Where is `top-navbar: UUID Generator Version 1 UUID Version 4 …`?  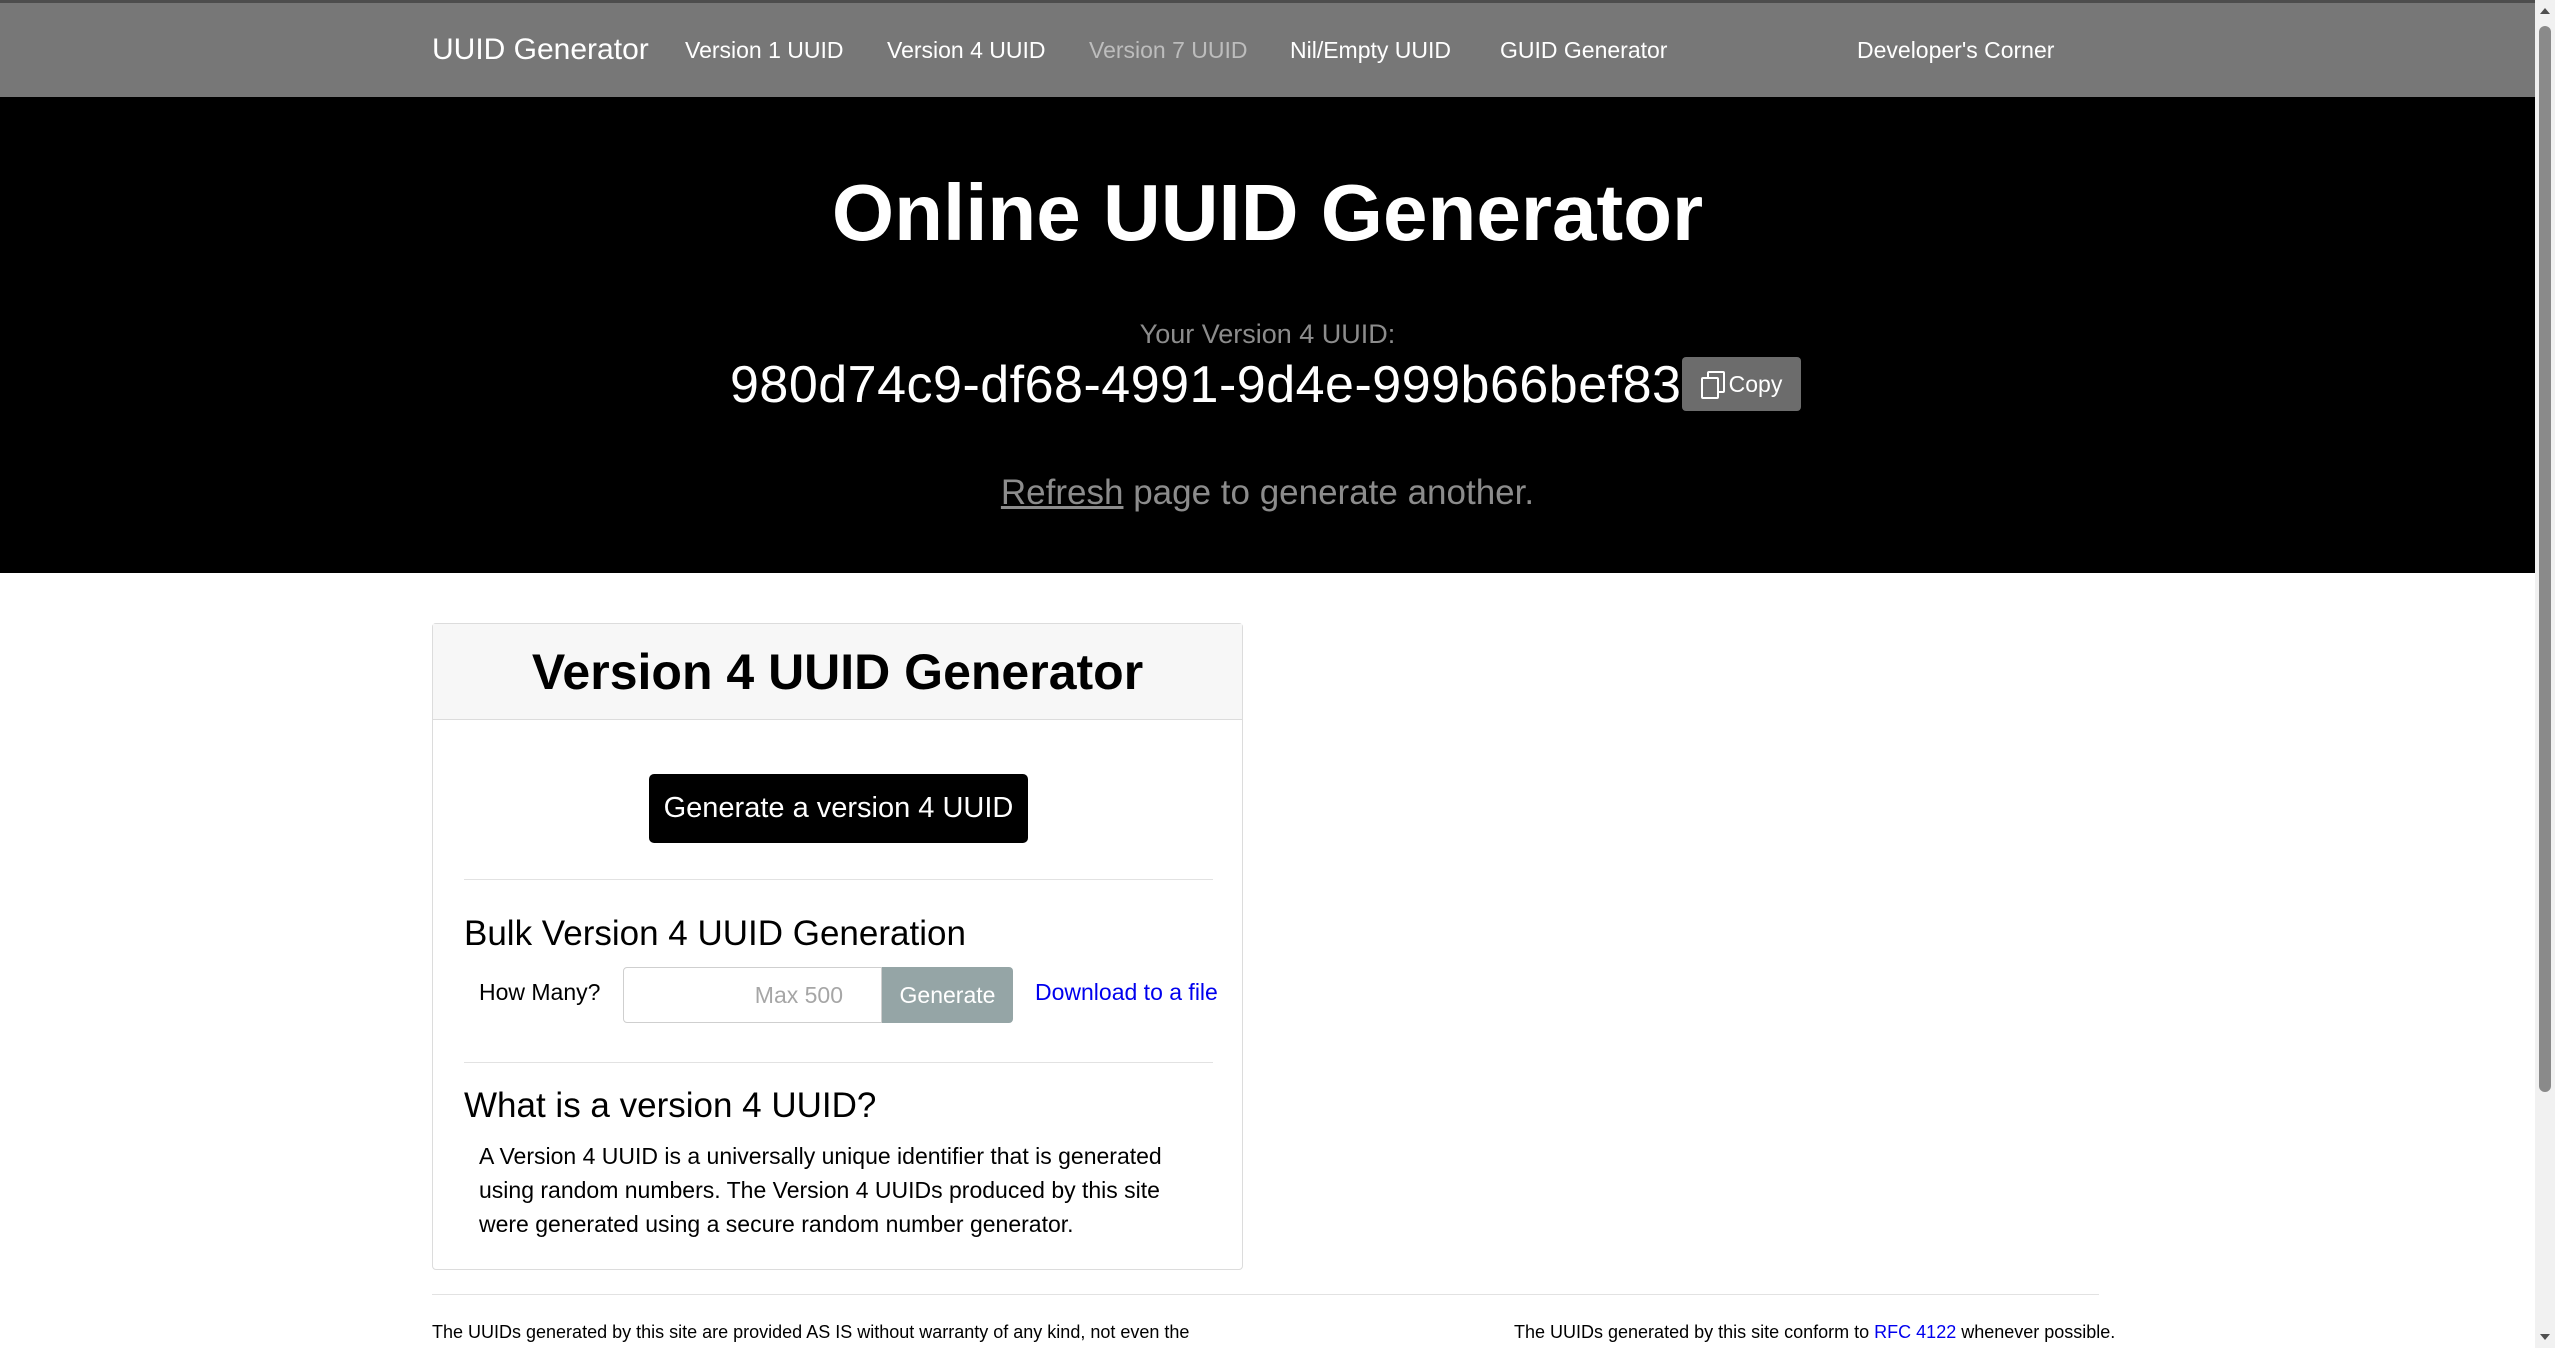
top-navbar: UUID Generator Version 1 UUID Version 4 … is located at coordinates (1267, 48).